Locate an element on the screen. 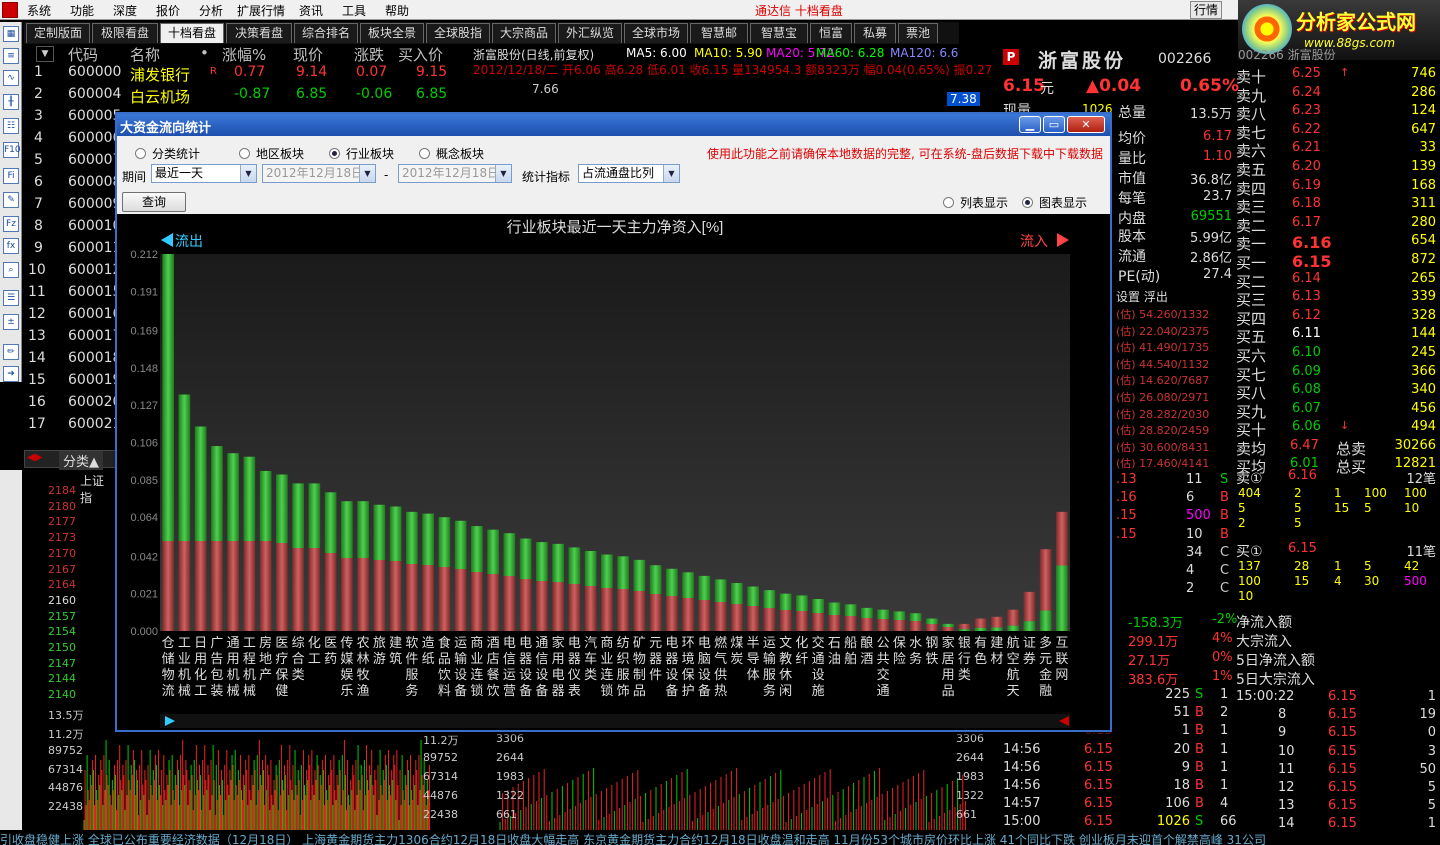 Image resolution: width=1440 pixels, height=845 pixels. menu-item: 功能 is located at coordinates (82, 10).